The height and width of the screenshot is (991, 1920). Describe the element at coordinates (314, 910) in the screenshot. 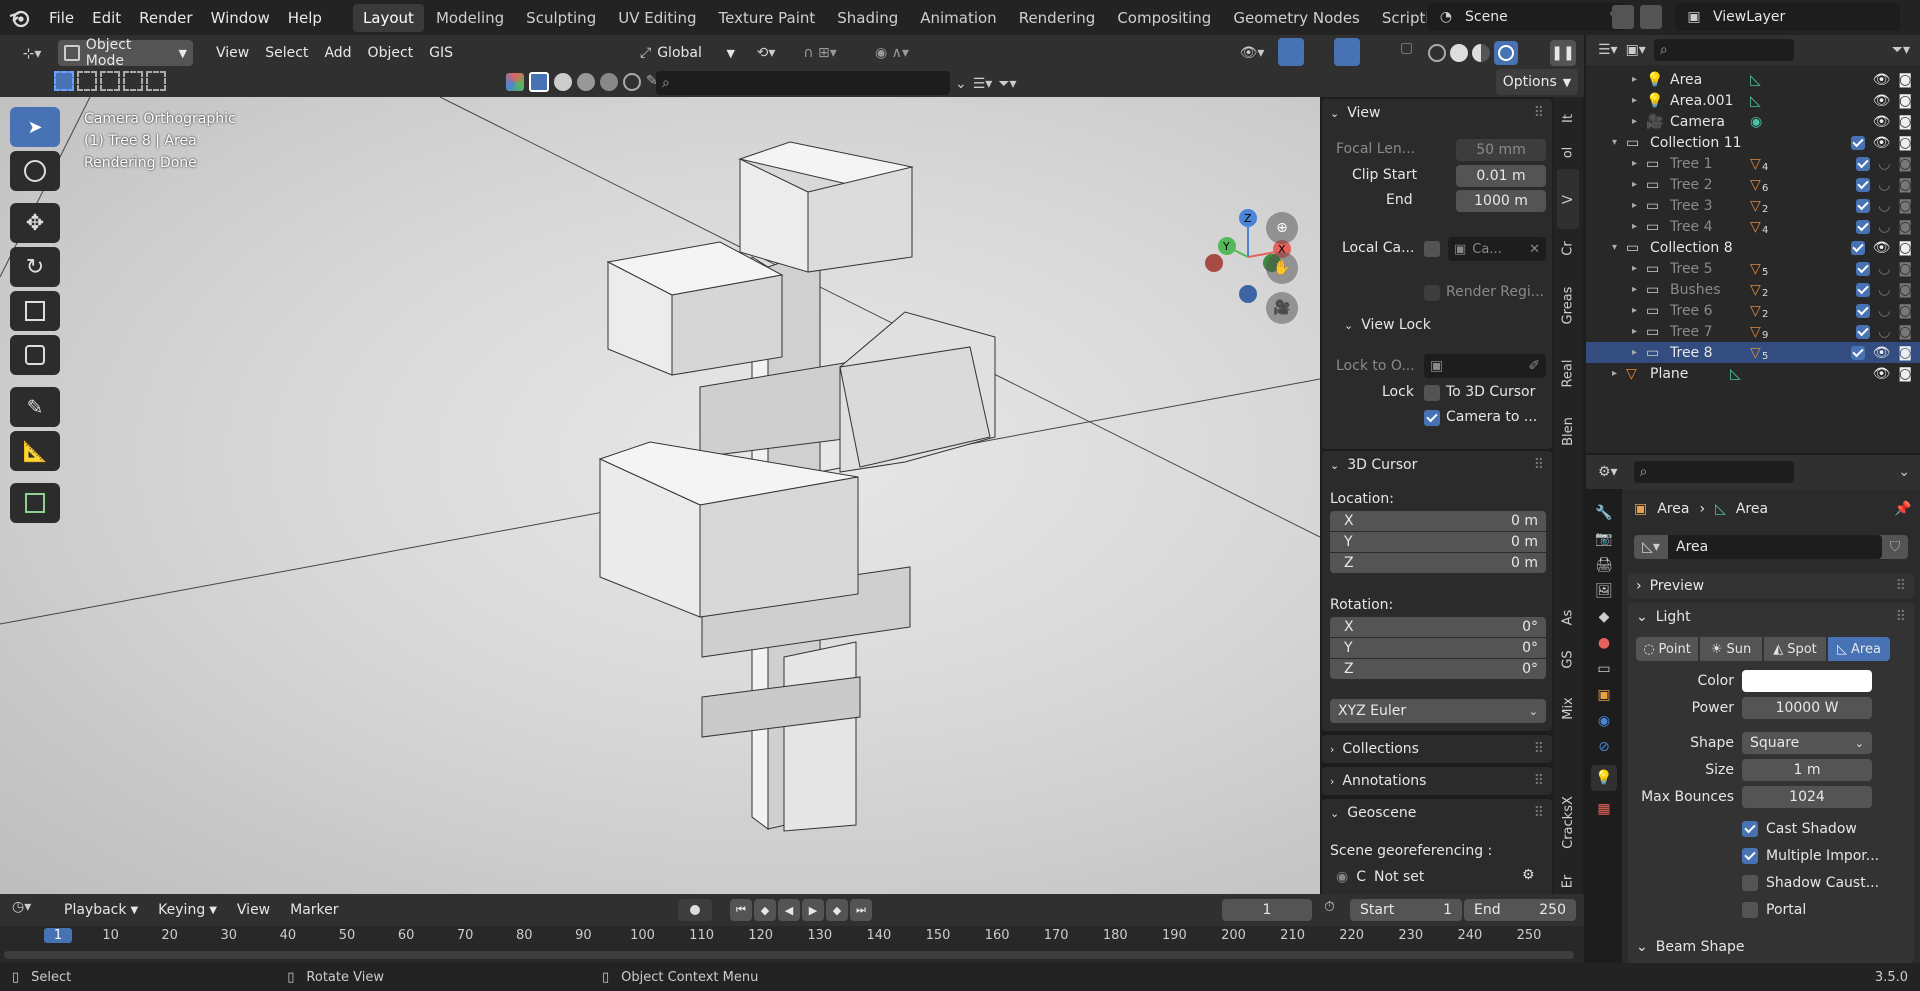

I see `timeline-menu-marker: Marker` at that location.